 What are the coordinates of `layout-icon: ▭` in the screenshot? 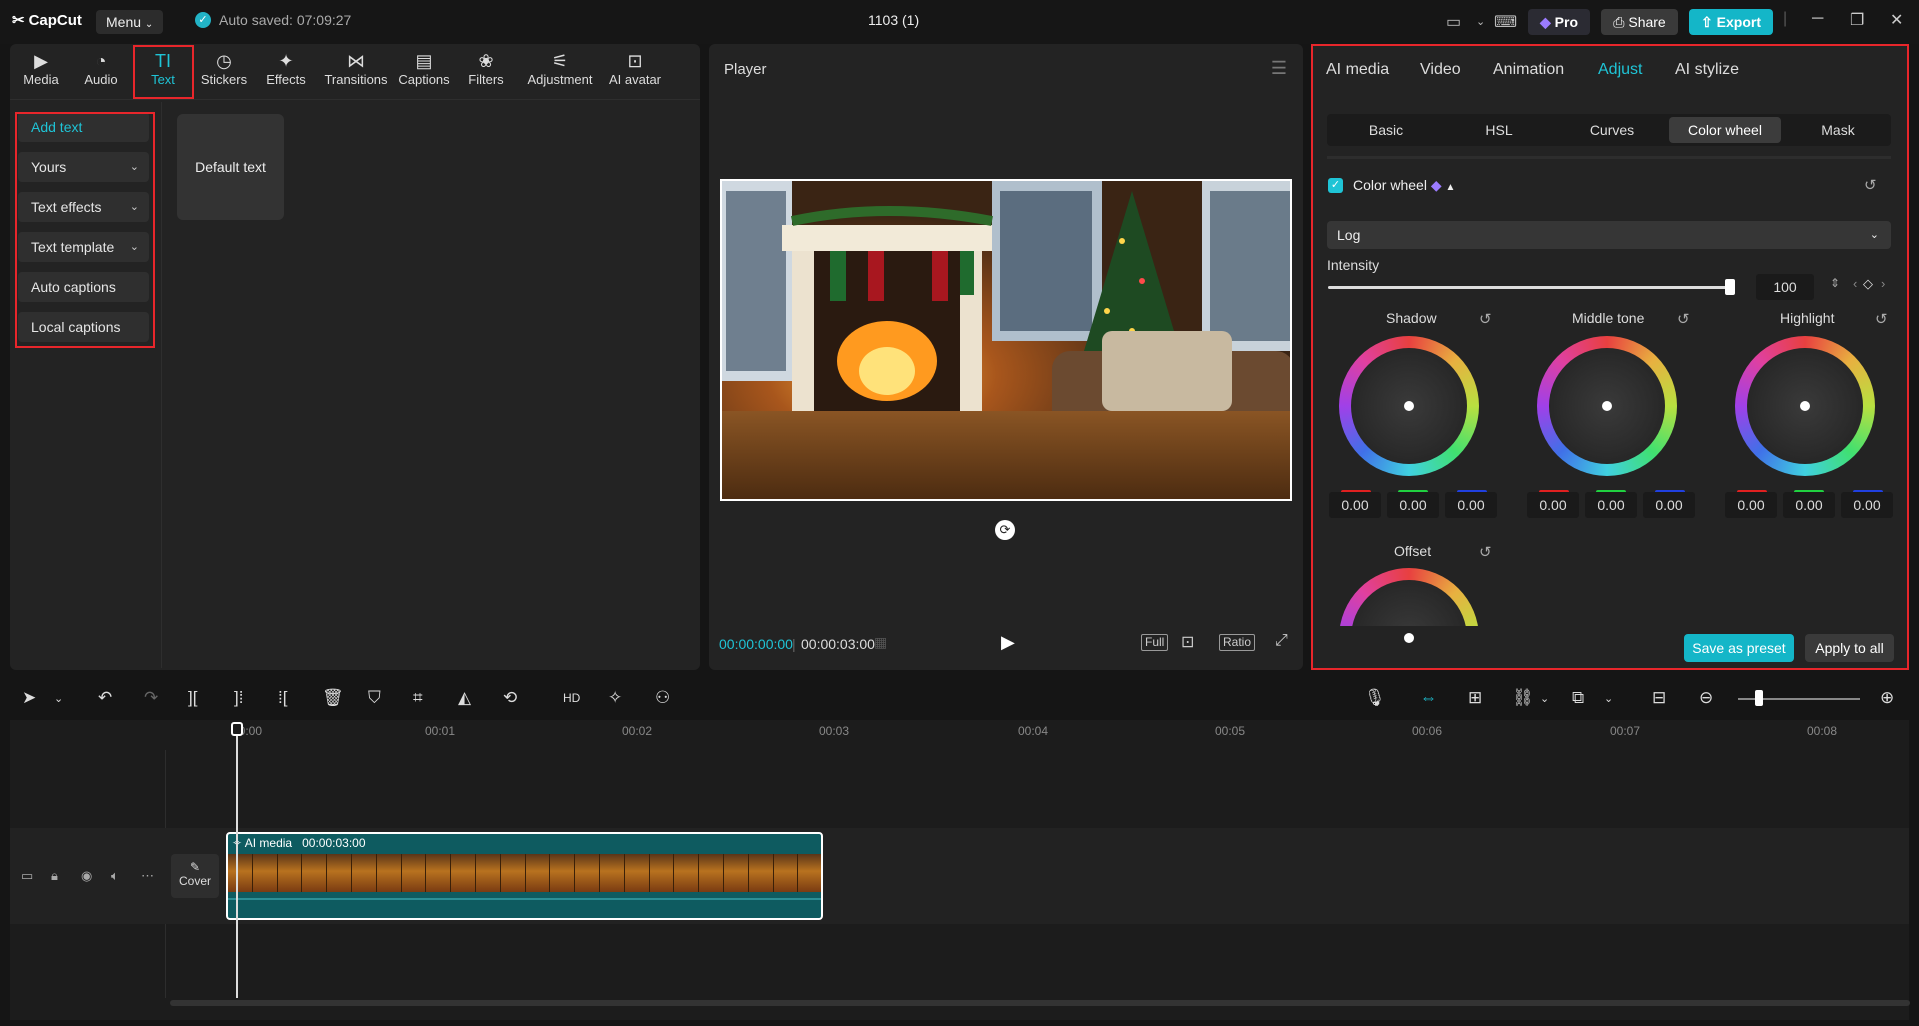 It's located at (1453, 22).